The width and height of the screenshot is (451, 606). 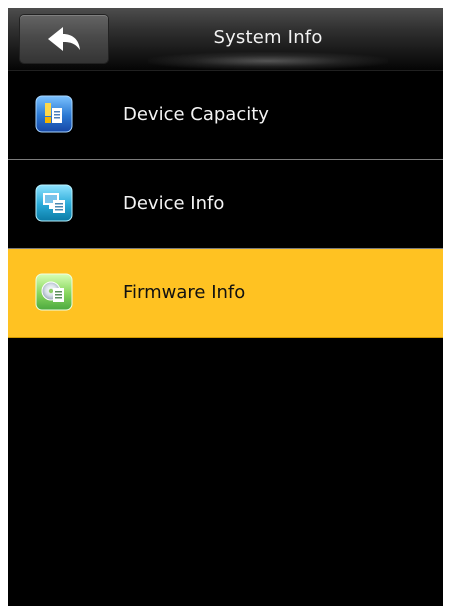 I want to click on menu-item-device-capacity: Device Capacity, so click(x=225, y=115).